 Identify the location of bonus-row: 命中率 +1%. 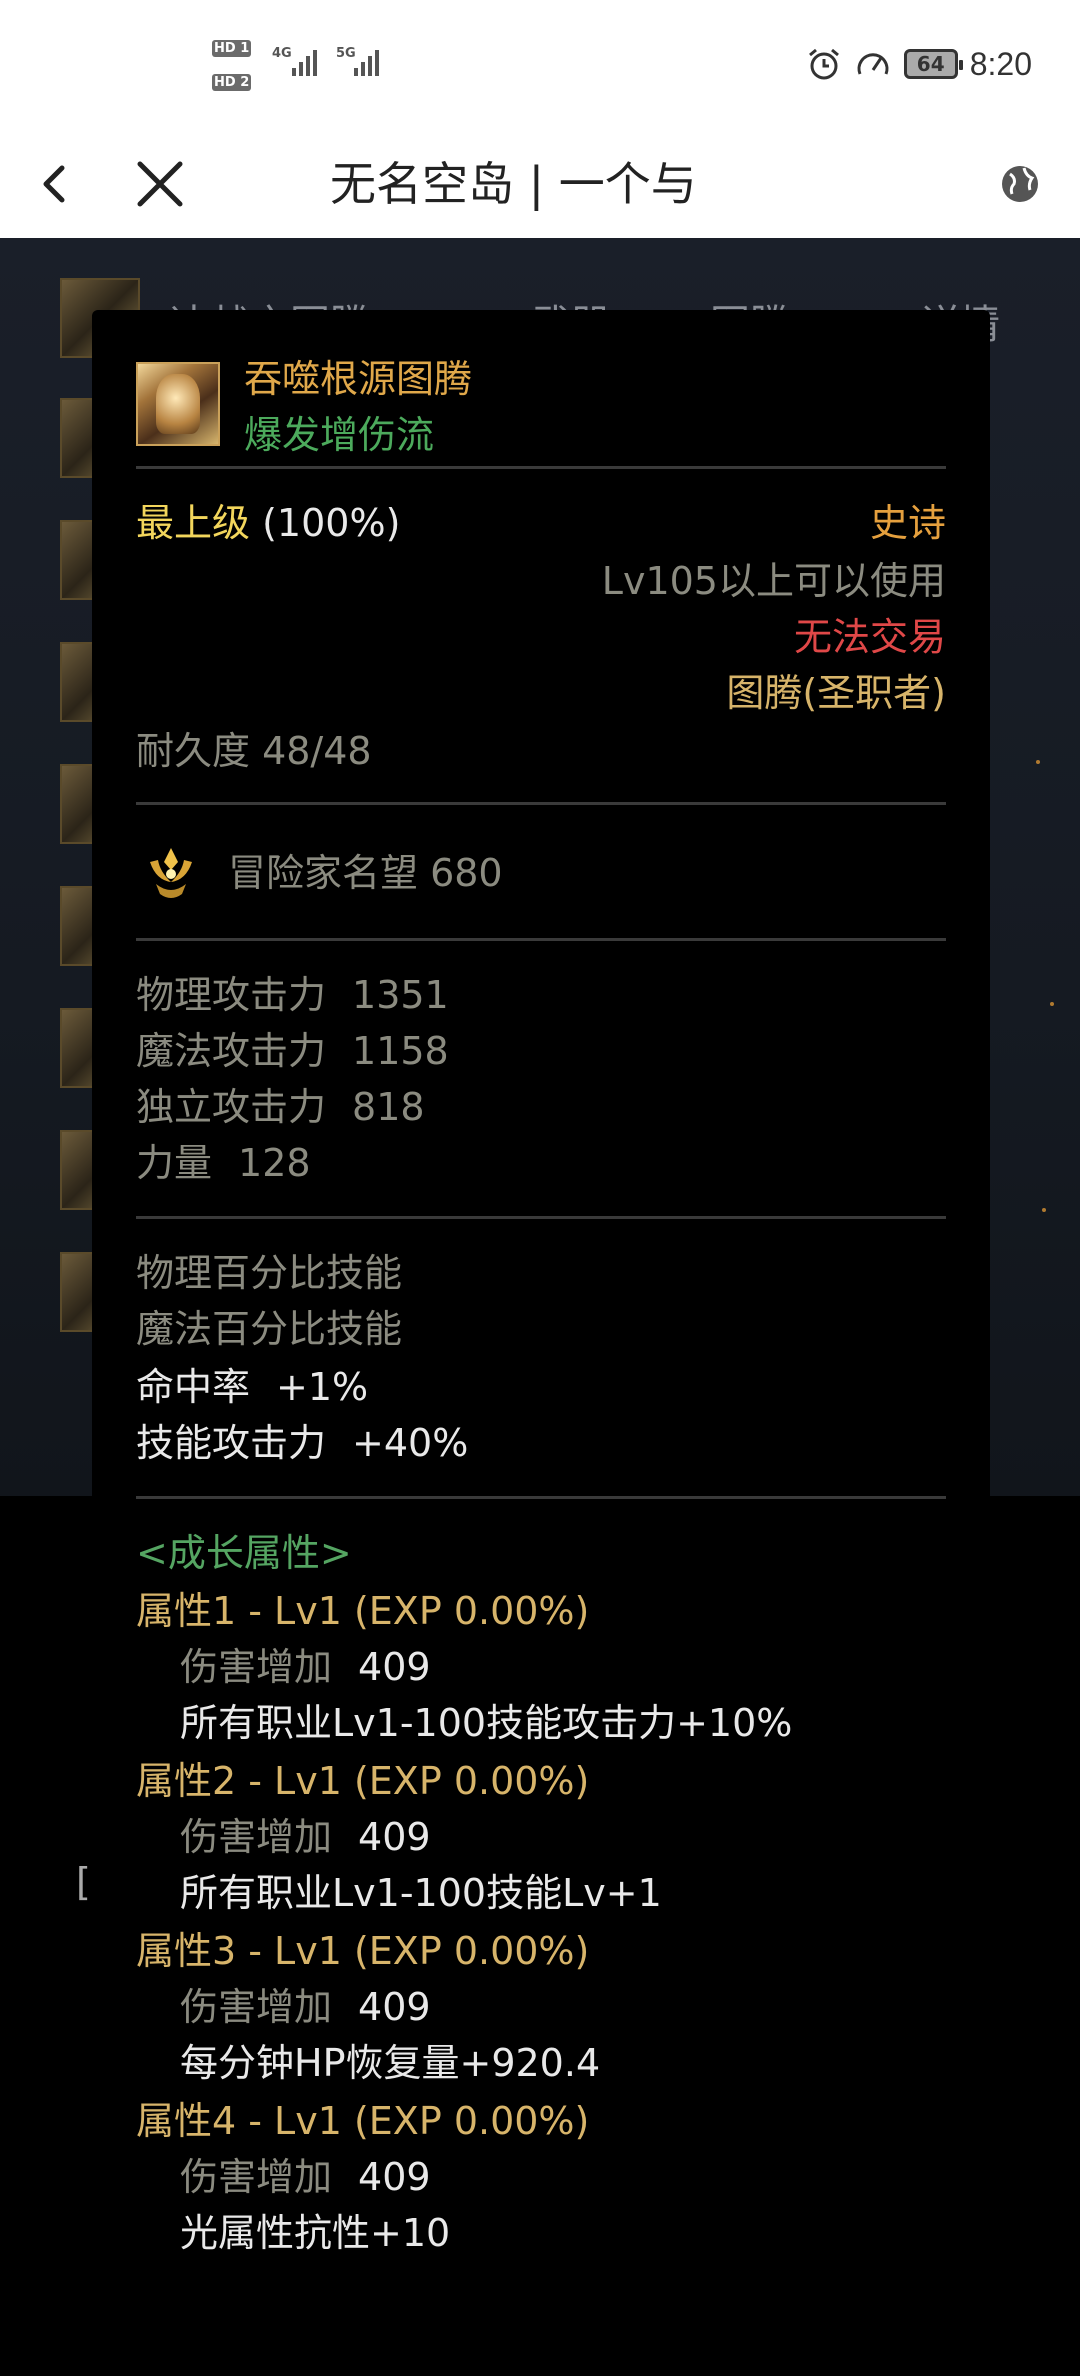
(252, 1387).